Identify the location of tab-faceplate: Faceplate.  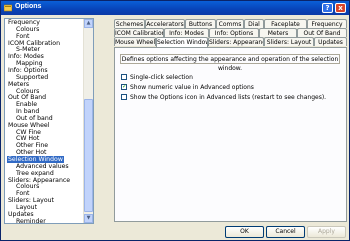
(285, 23).